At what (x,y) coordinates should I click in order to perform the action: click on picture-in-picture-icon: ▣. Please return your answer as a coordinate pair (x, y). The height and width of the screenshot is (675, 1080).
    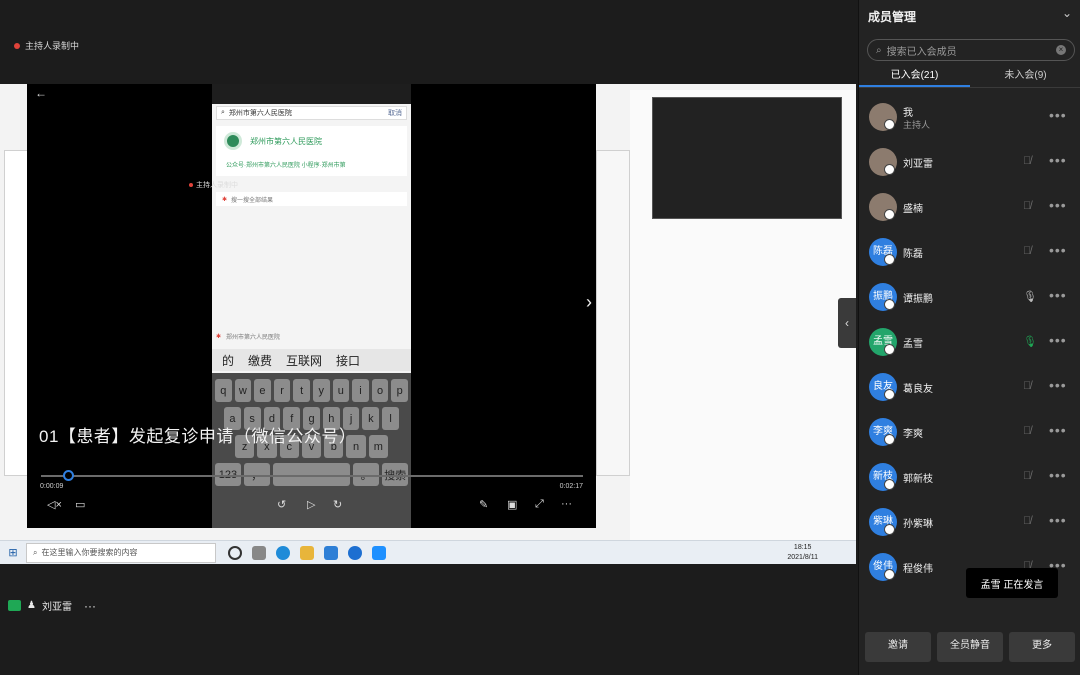
    Looking at the image, I should click on (512, 504).